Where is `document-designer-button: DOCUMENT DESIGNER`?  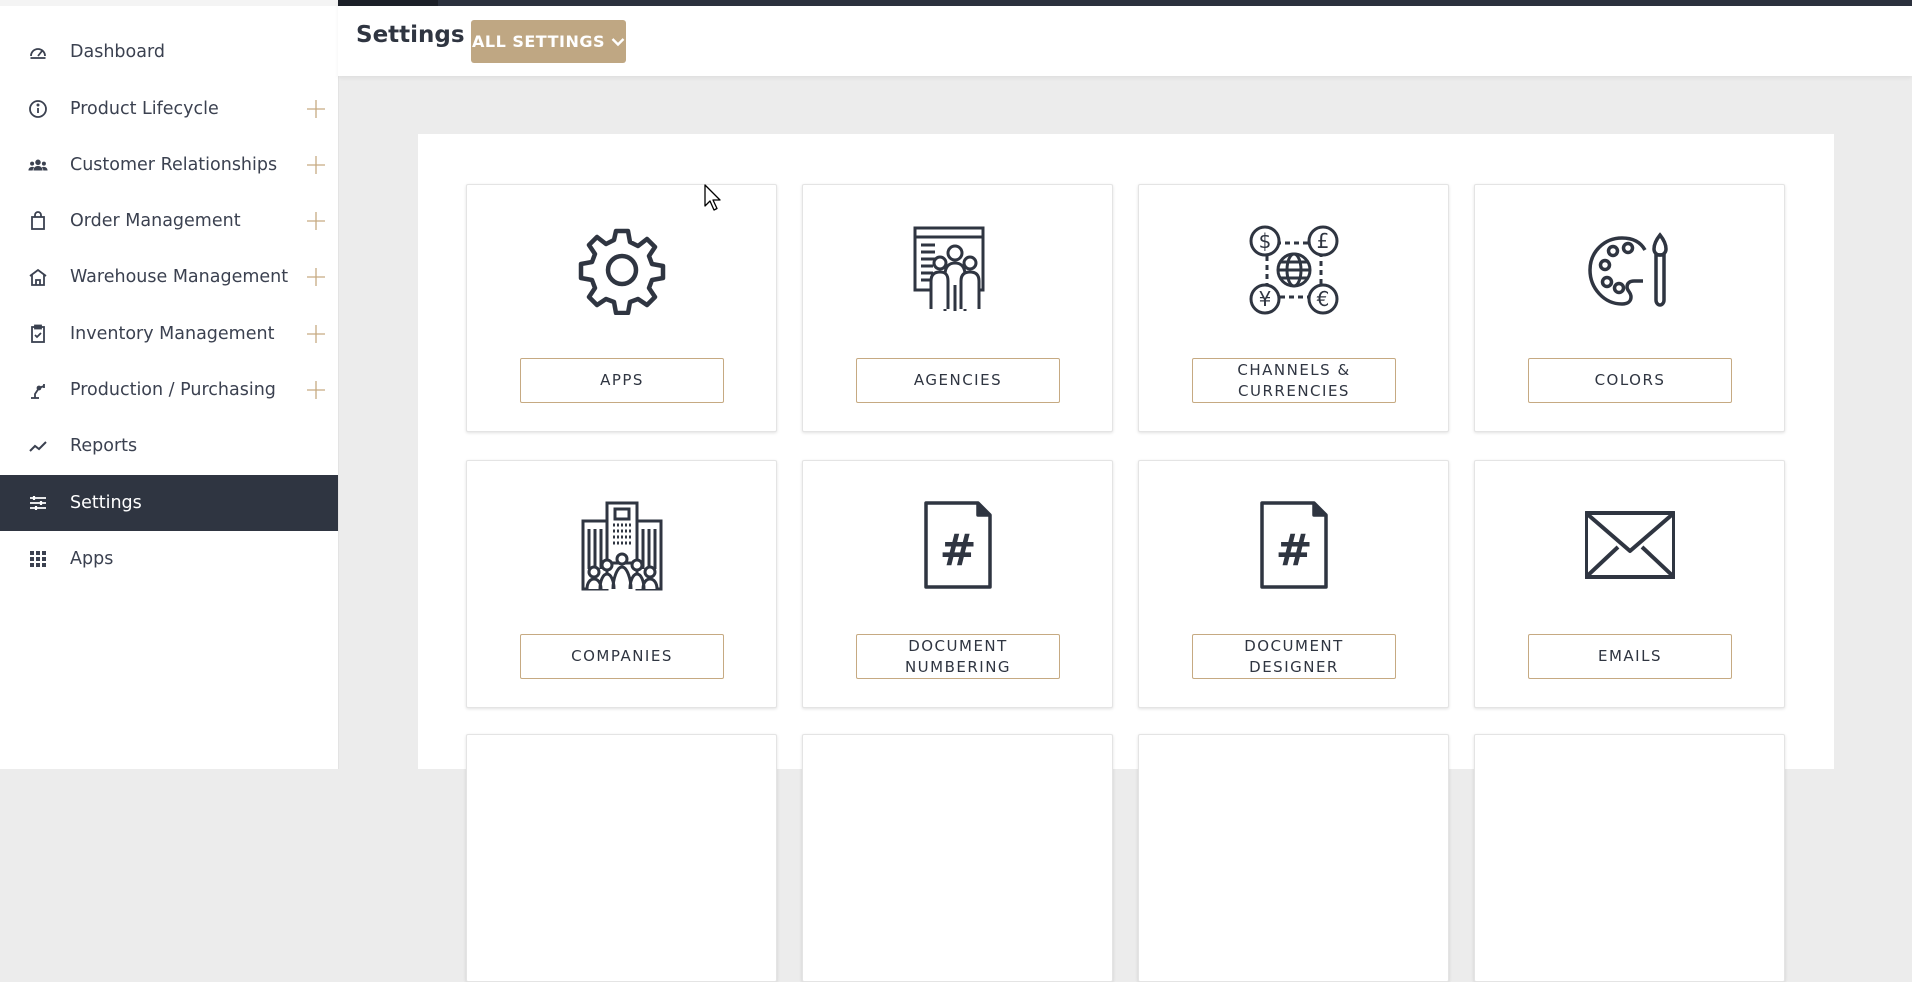 document-designer-button: DOCUMENT DESIGNER is located at coordinates (1294, 656).